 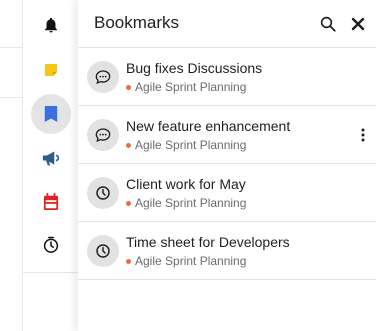 I want to click on panel-title: Bookmarks, so click(x=137, y=22).